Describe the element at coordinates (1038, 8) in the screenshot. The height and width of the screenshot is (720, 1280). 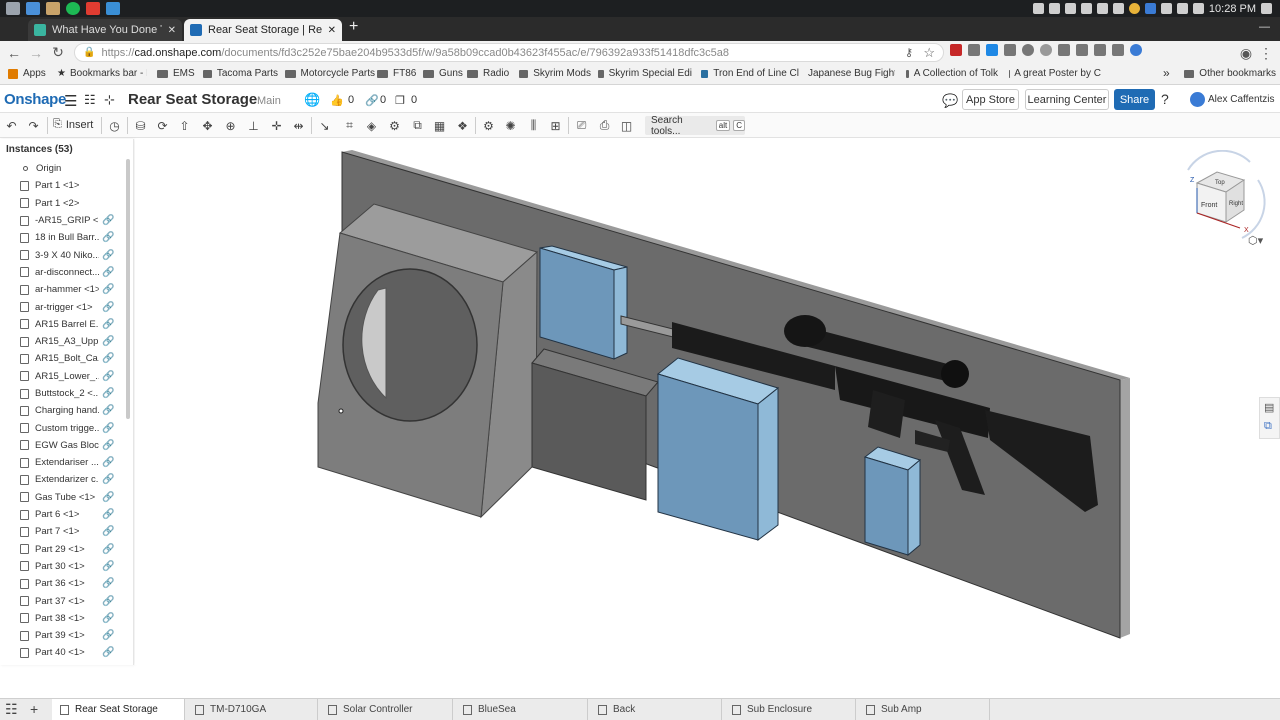
I see `tray-user-icon` at that location.